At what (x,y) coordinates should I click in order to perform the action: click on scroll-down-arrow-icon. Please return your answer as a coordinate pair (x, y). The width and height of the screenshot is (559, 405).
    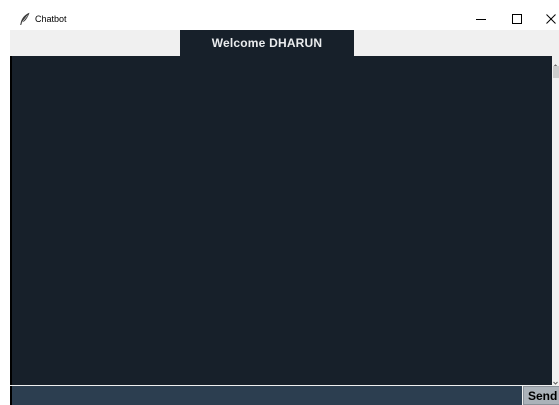
    Looking at the image, I should click on (555, 379).